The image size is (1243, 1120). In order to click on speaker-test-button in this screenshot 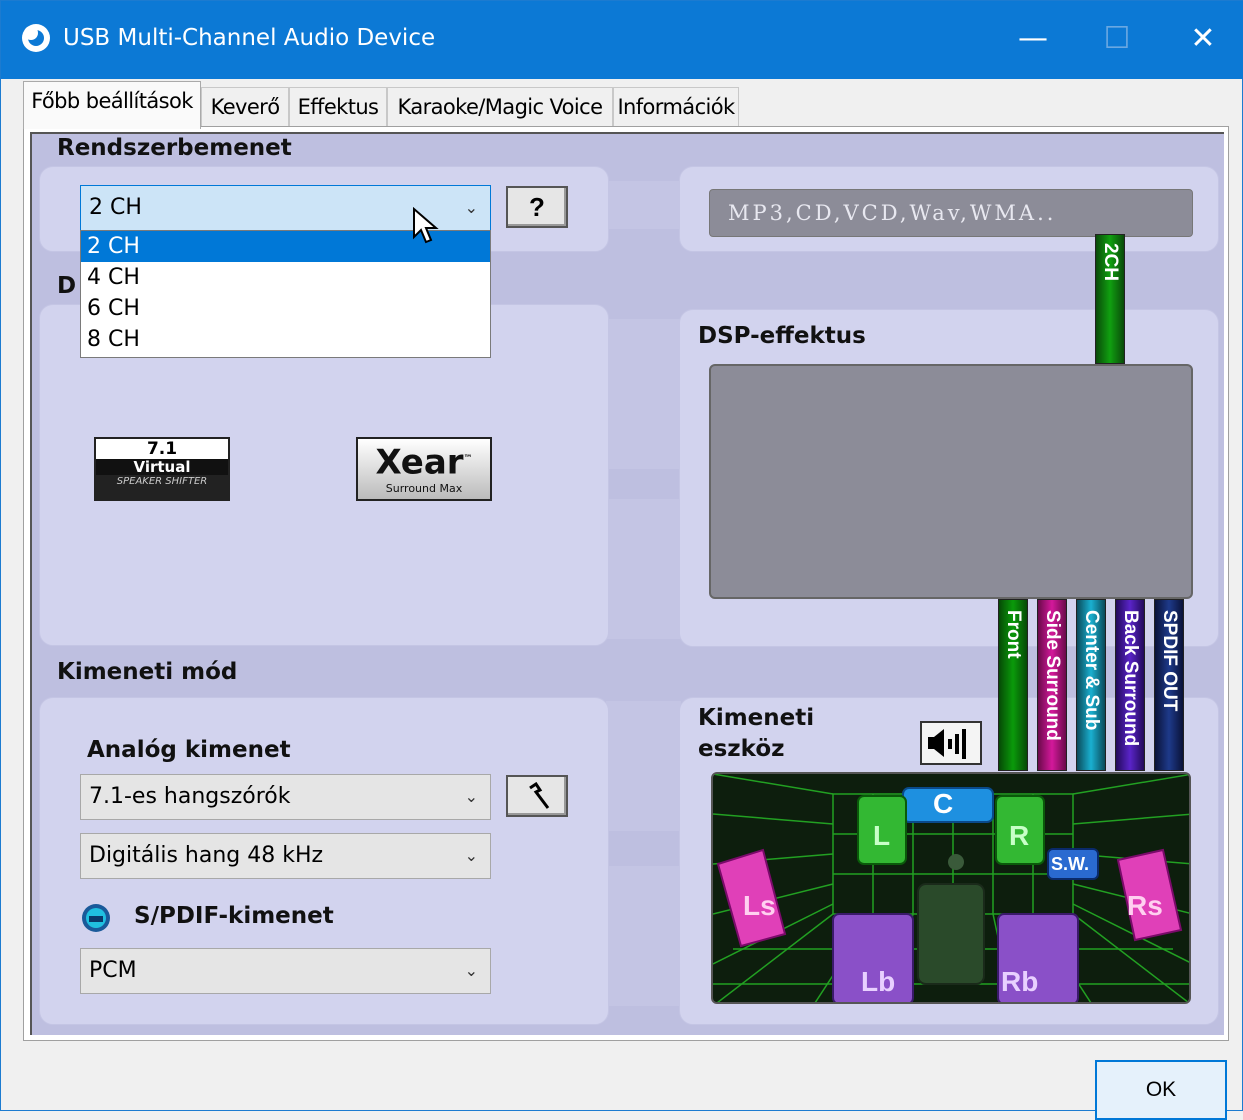, I will do `click(537, 796)`.